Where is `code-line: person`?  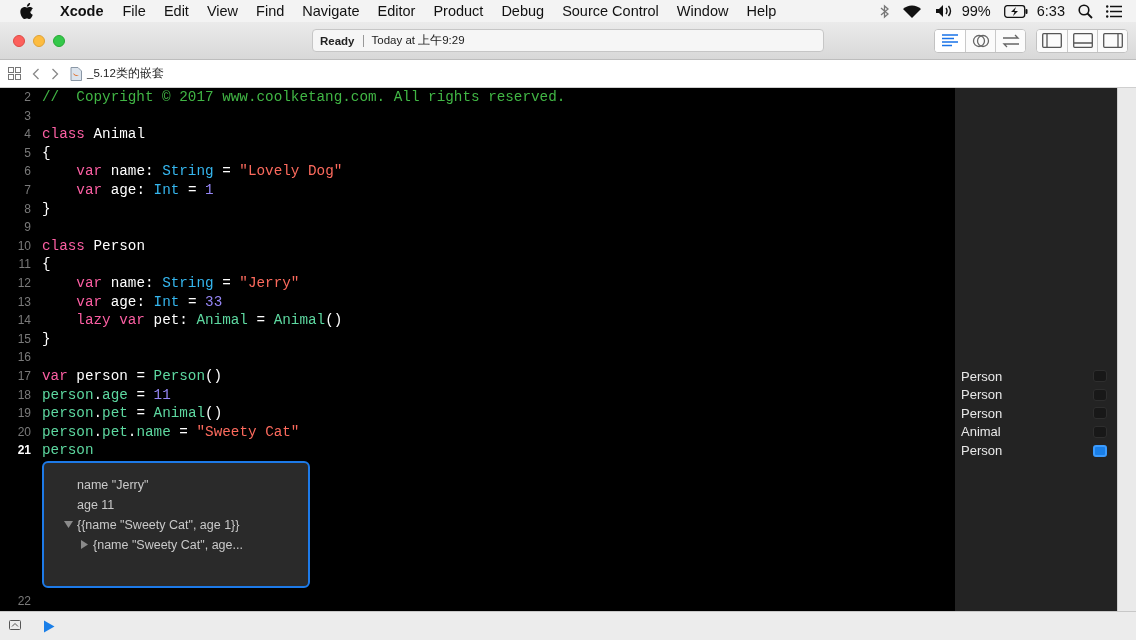
code-line: person is located at coordinates (68, 450).